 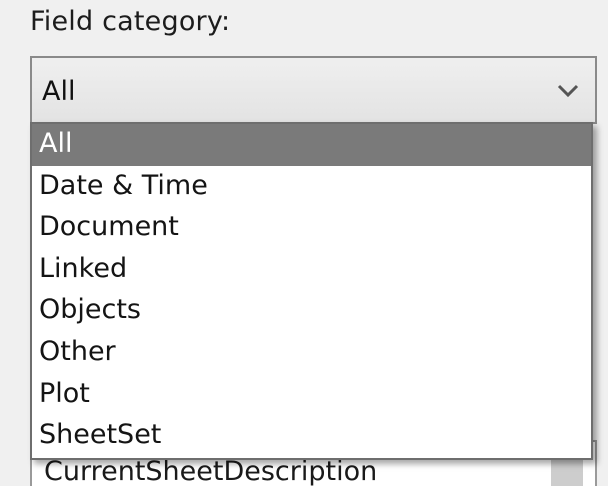 I want to click on chevron-down-icon, so click(x=568, y=91).